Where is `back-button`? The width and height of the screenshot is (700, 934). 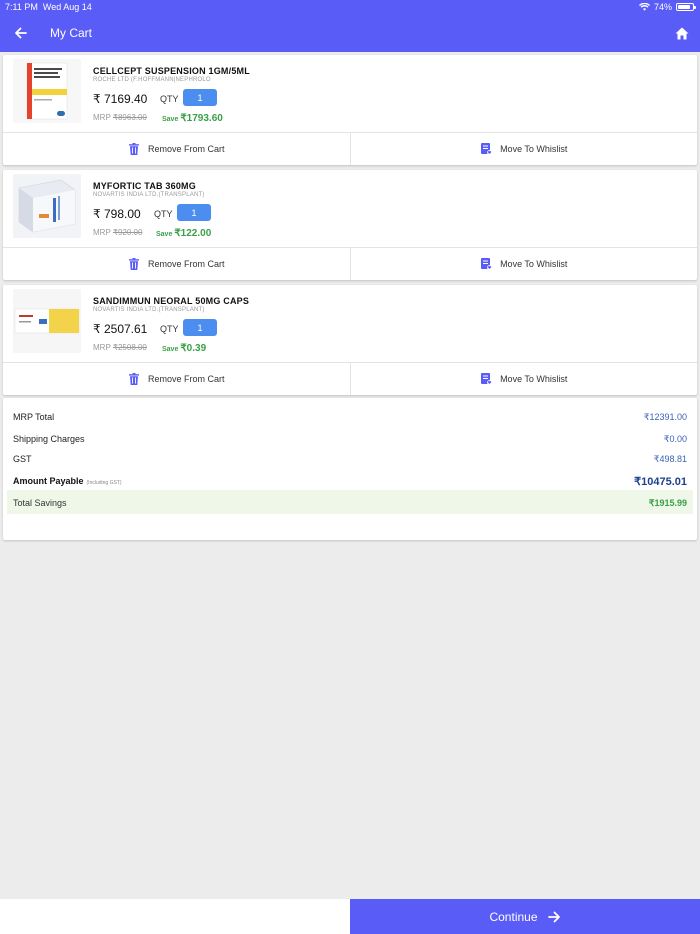 back-button is located at coordinates (20, 33).